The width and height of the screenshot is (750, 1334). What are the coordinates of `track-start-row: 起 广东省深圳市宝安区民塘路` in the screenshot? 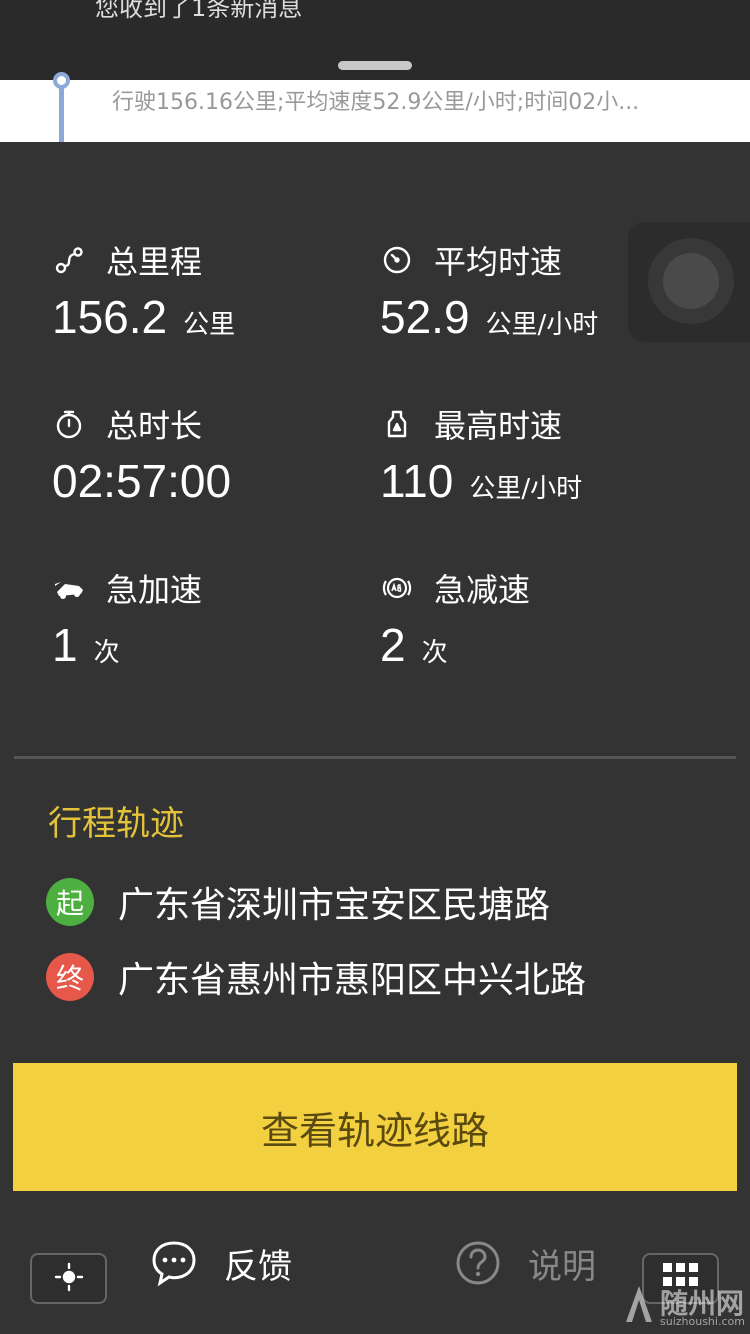 It's located at (298, 902).